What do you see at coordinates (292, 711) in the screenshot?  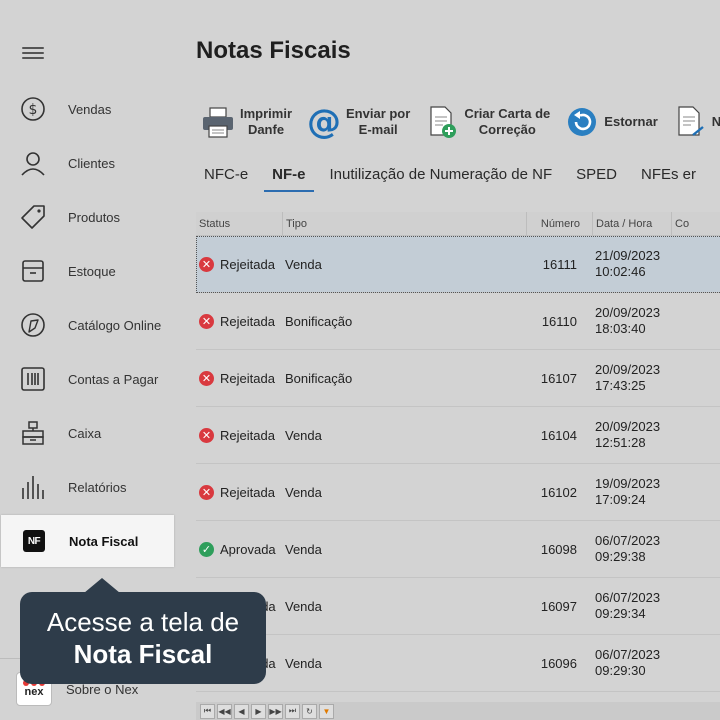 I see `last-page-button: ⏭` at bounding box center [292, 711].